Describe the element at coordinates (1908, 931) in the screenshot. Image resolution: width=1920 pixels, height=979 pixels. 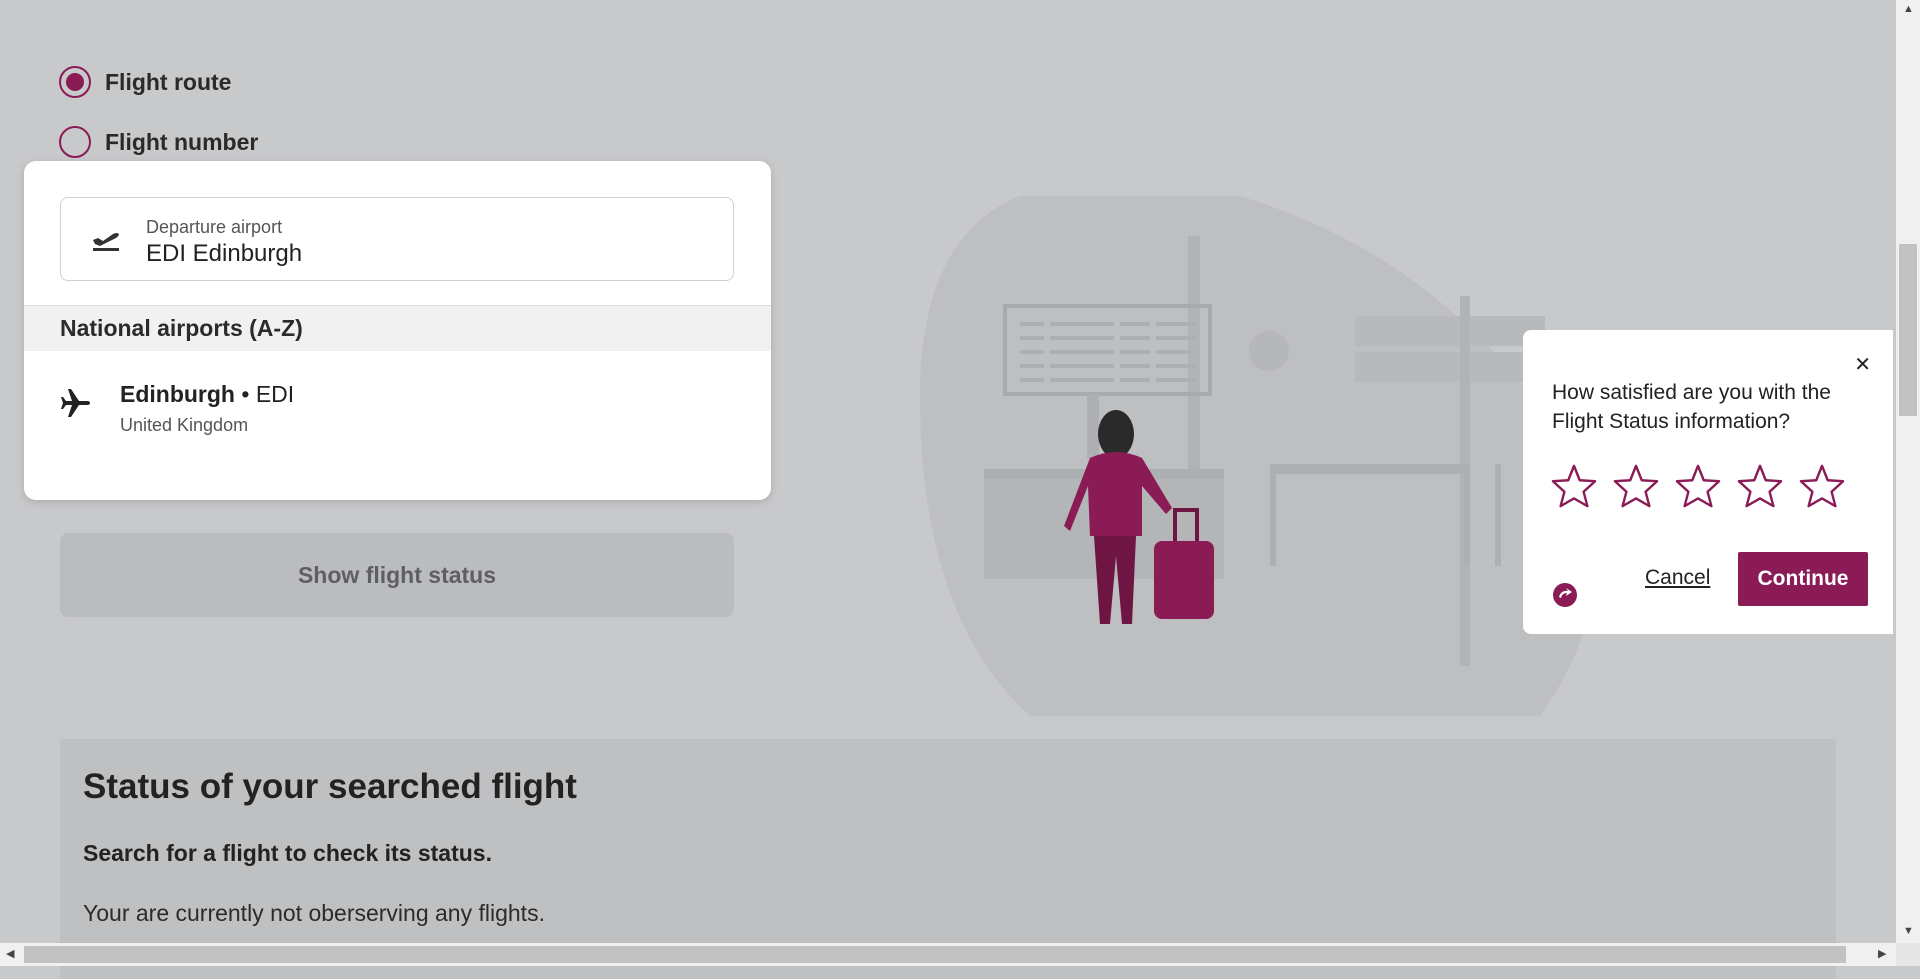
I see `scroll-down-arrow-icon: ▼` at that location.